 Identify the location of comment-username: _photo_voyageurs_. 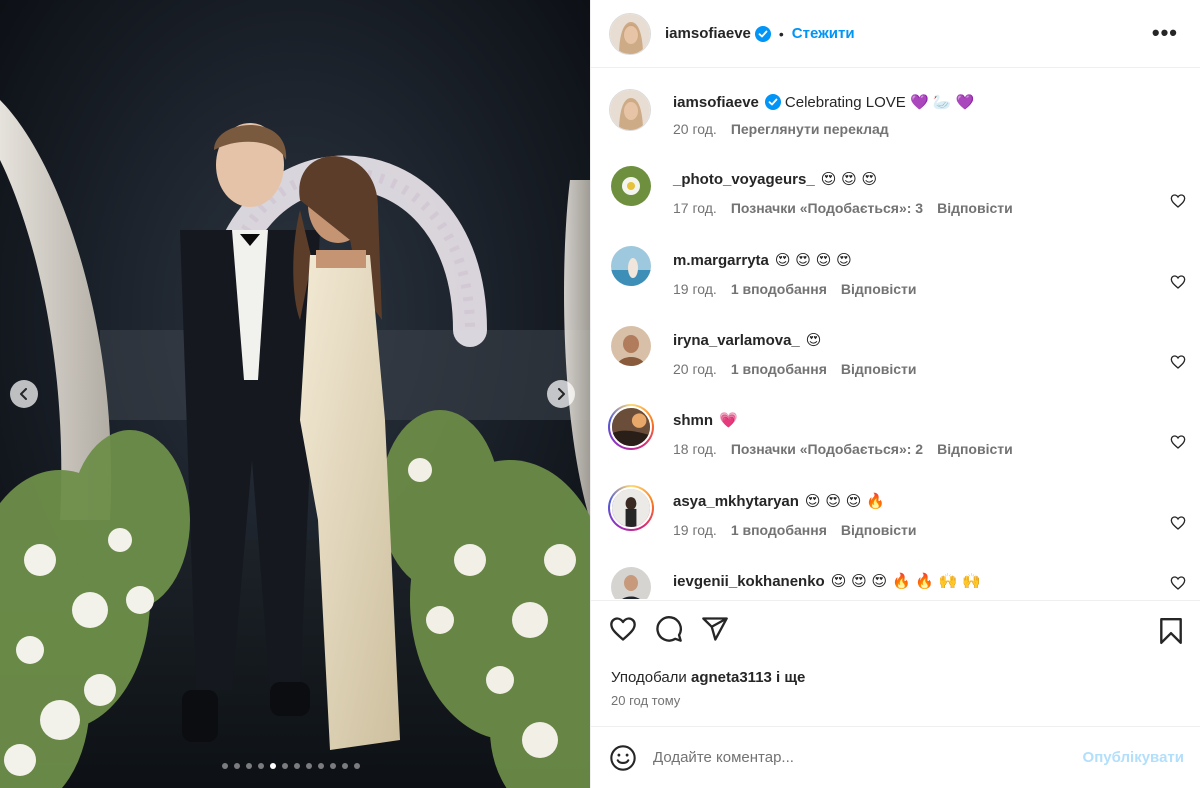
(744, 179).